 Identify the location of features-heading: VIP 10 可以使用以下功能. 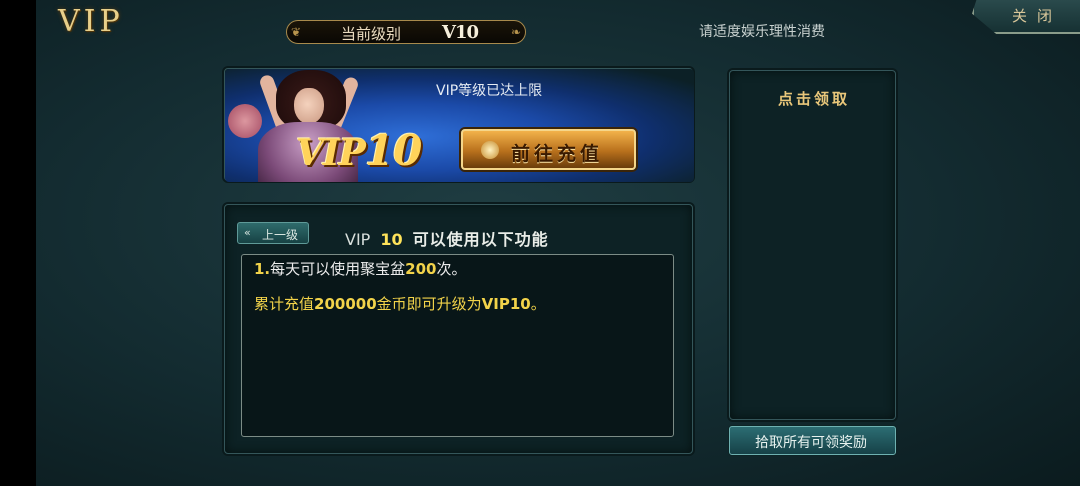
(447, 238).